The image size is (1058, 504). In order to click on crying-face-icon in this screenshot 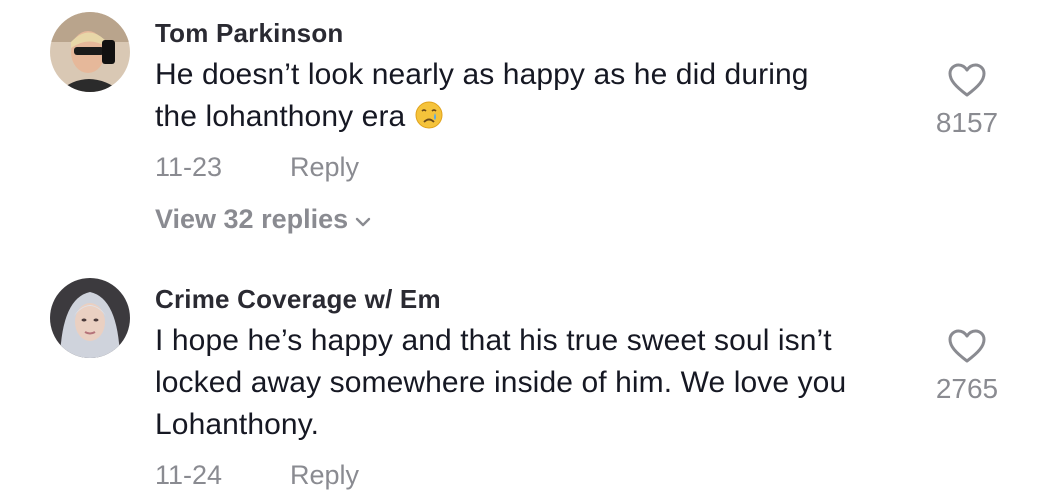, I will do `click(429, 121)`.